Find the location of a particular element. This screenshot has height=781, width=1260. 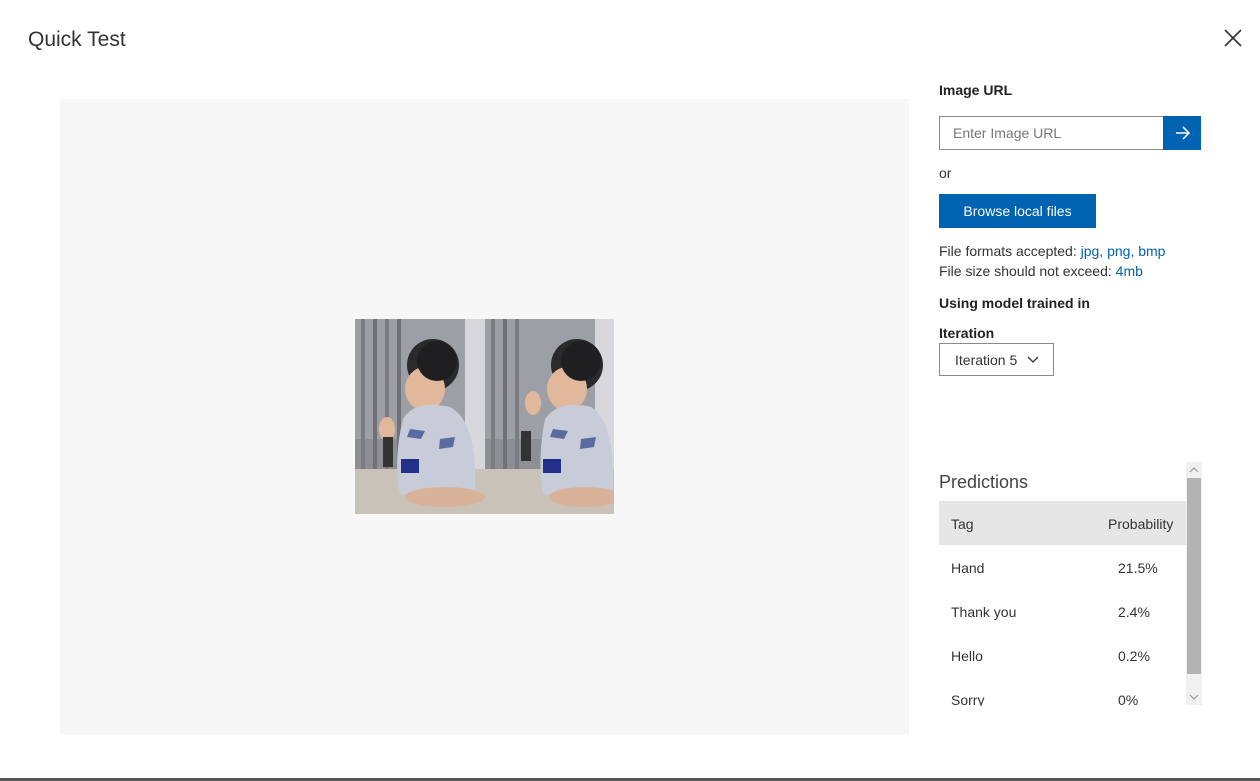

image-url-input is located at coordinates (1051, 133).